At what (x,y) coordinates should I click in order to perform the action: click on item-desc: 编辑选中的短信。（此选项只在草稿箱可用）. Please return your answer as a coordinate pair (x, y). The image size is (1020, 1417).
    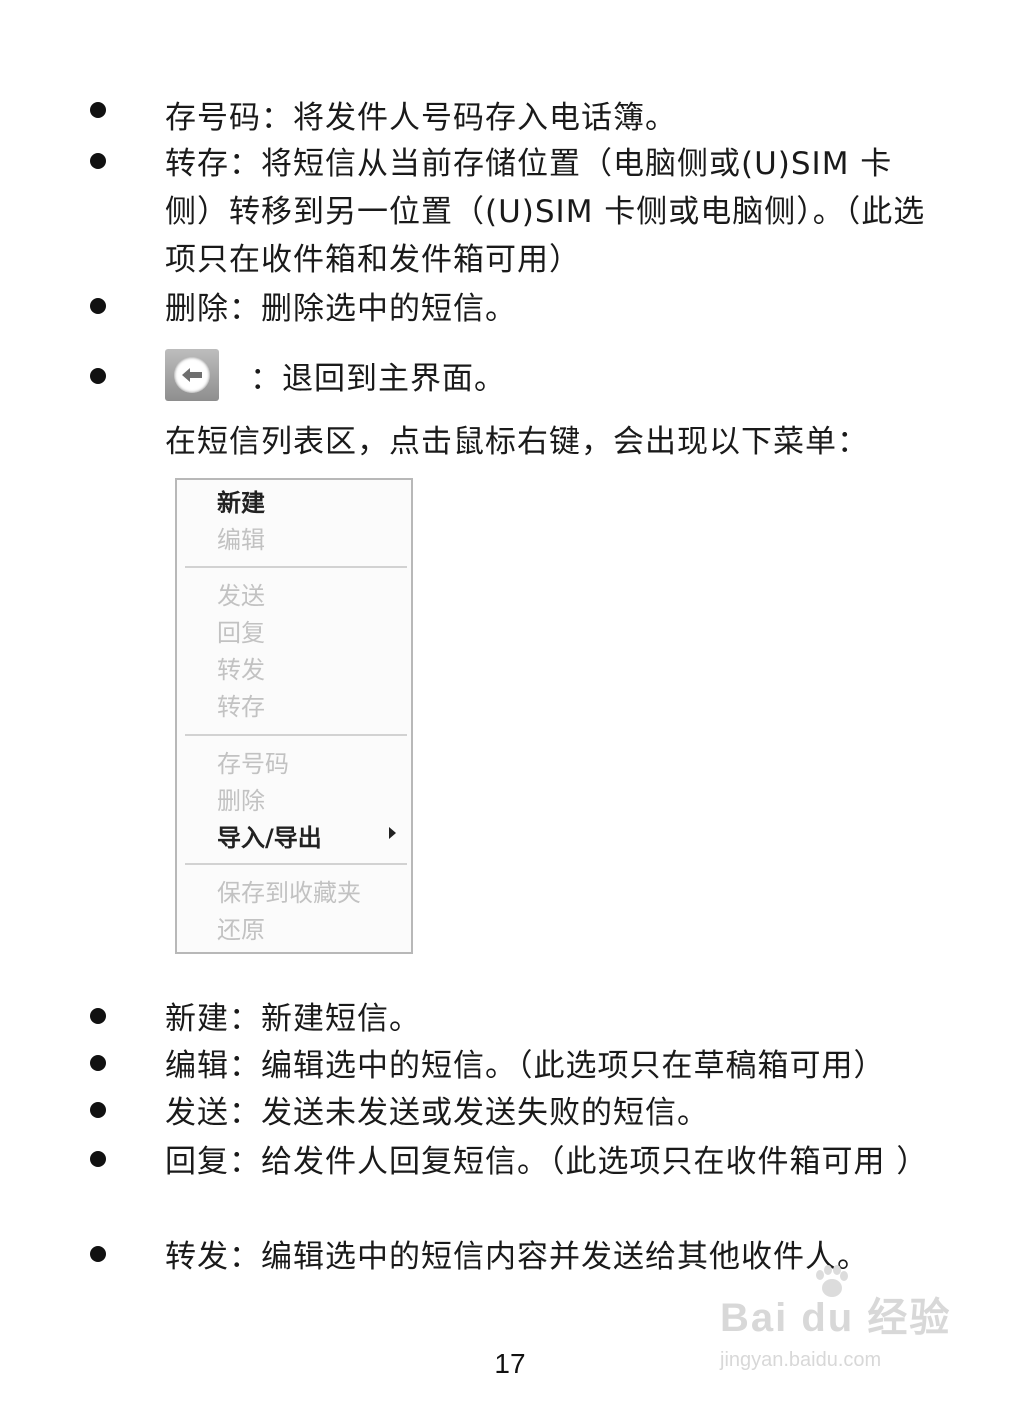
    Looking at the image, I should click on (573, 1066).